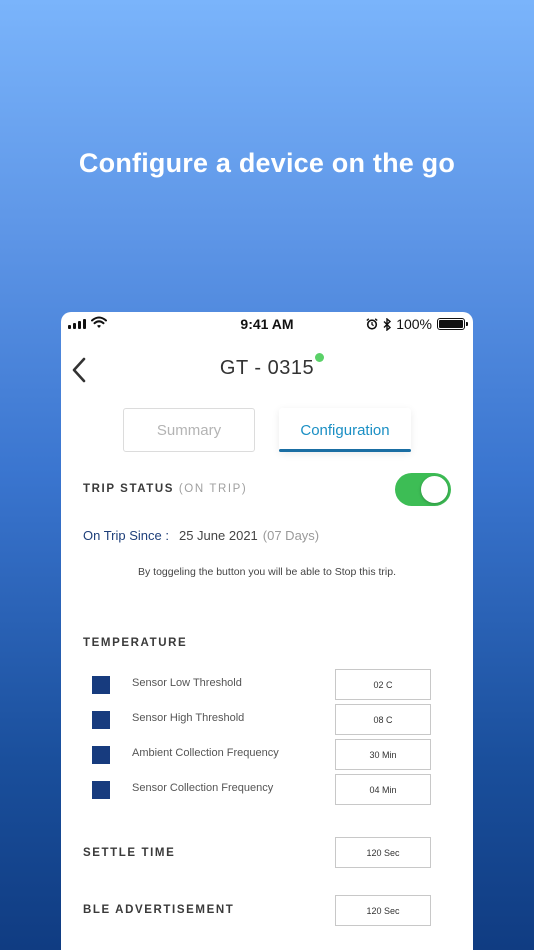 The height and width of the screenshot is (950, 534). I want to click on ambient-collection-frequency-field: 30 Min, so click(383, 754).